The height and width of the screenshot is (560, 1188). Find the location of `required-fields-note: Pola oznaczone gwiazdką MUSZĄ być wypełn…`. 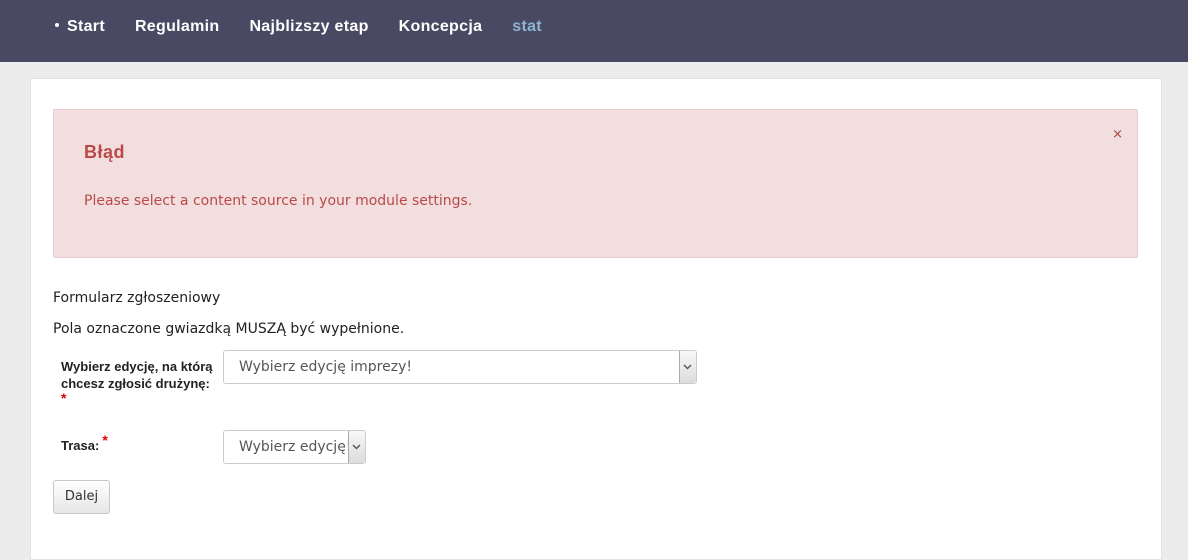

required-fields-note: Pola oznaczone gwiazdką MUSZĄ być wypełn… is located at coordinates (229, 329).